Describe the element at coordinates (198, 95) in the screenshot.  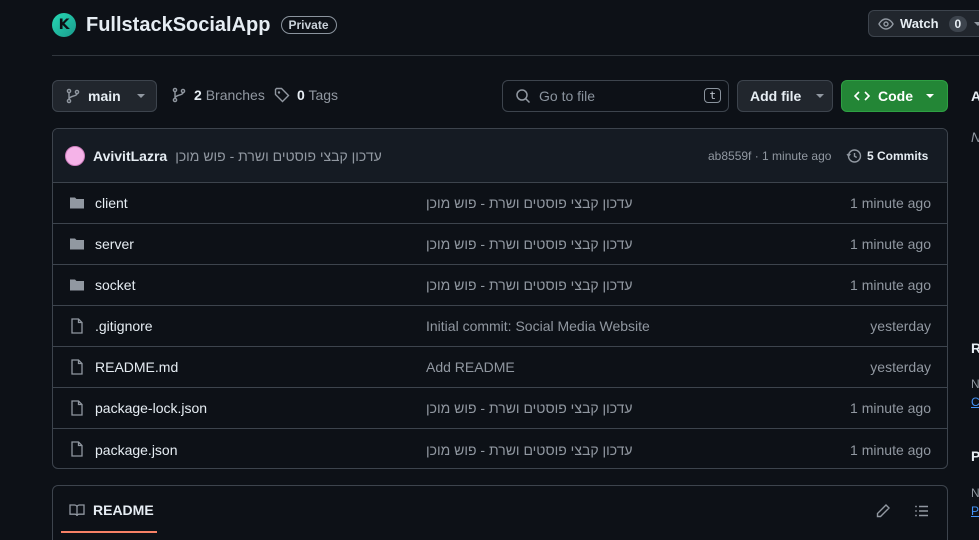
I see `branches-count: 2` at that location.